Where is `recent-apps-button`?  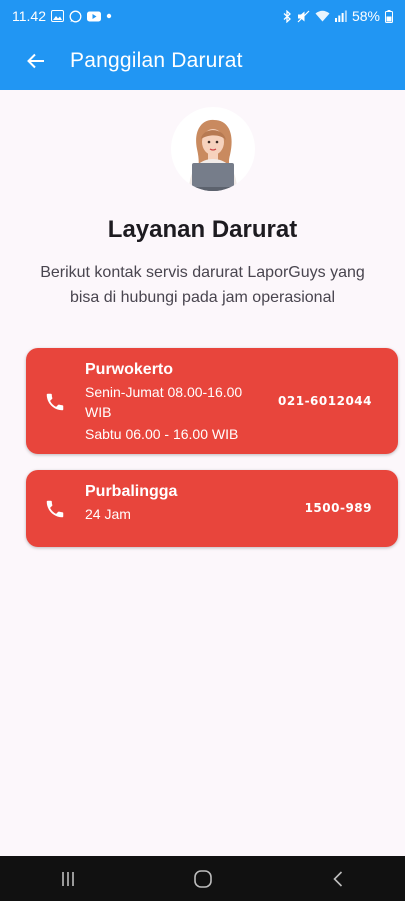 recent-apps-button is located at coordinates (68, 878).